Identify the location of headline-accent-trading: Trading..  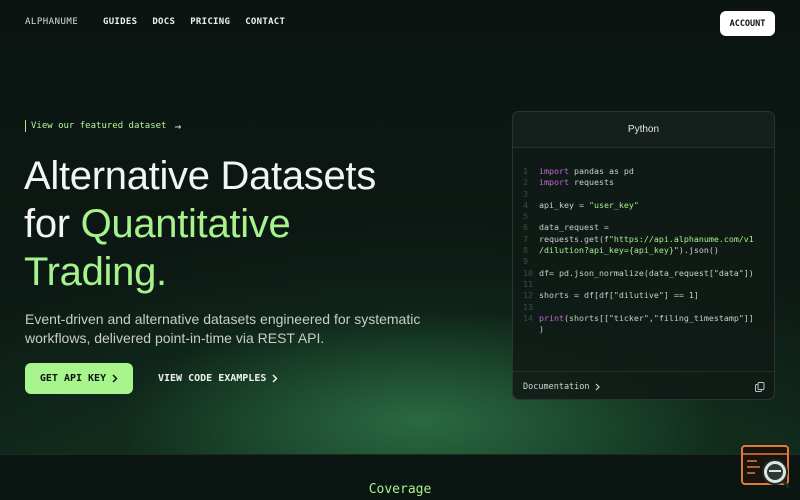
(95, 272).